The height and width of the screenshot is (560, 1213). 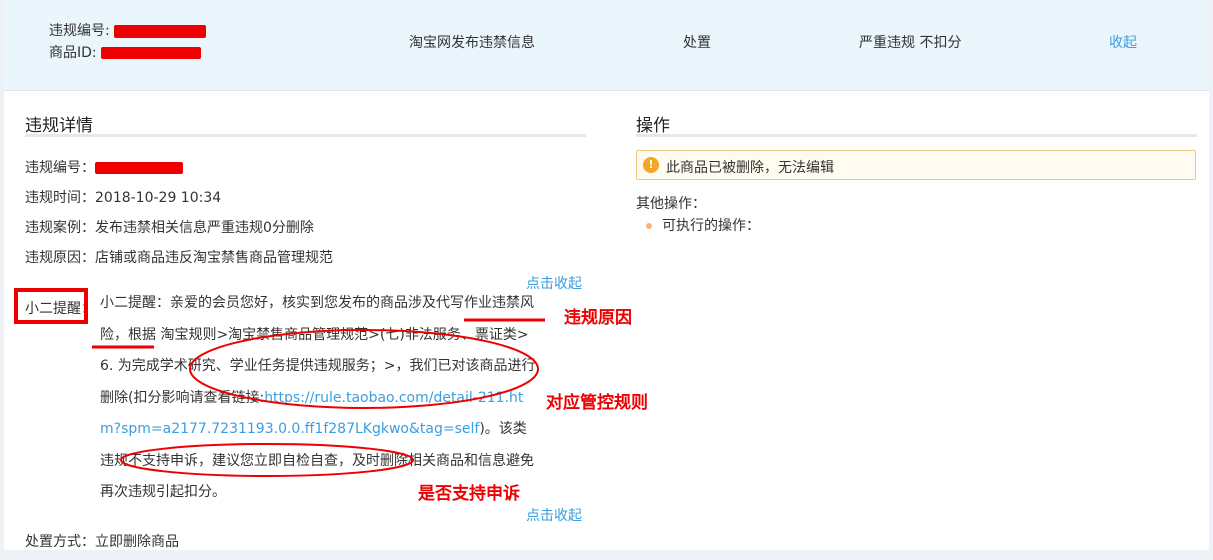 I want to click on page-gutter-bottom, so click(x=606, y=555).